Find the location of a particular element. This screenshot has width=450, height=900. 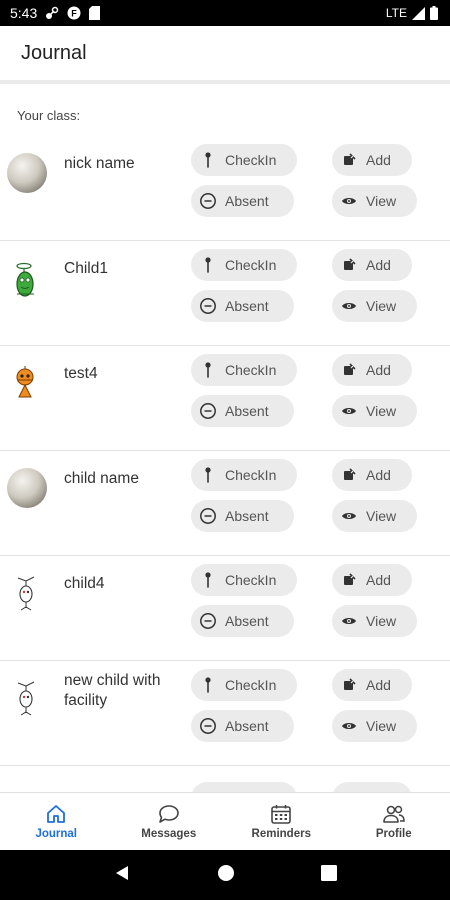

orange-doodle-avatar is located at coordinates (27, 383).